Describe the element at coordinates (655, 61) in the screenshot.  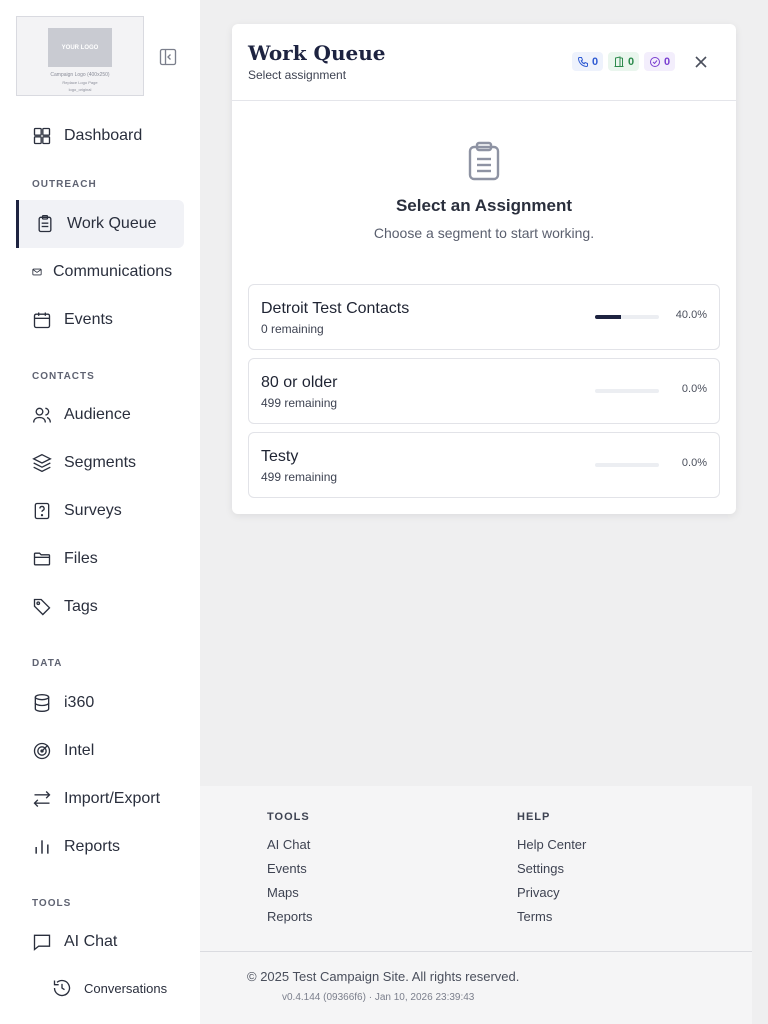
I see `check-circle-icon` at that location.